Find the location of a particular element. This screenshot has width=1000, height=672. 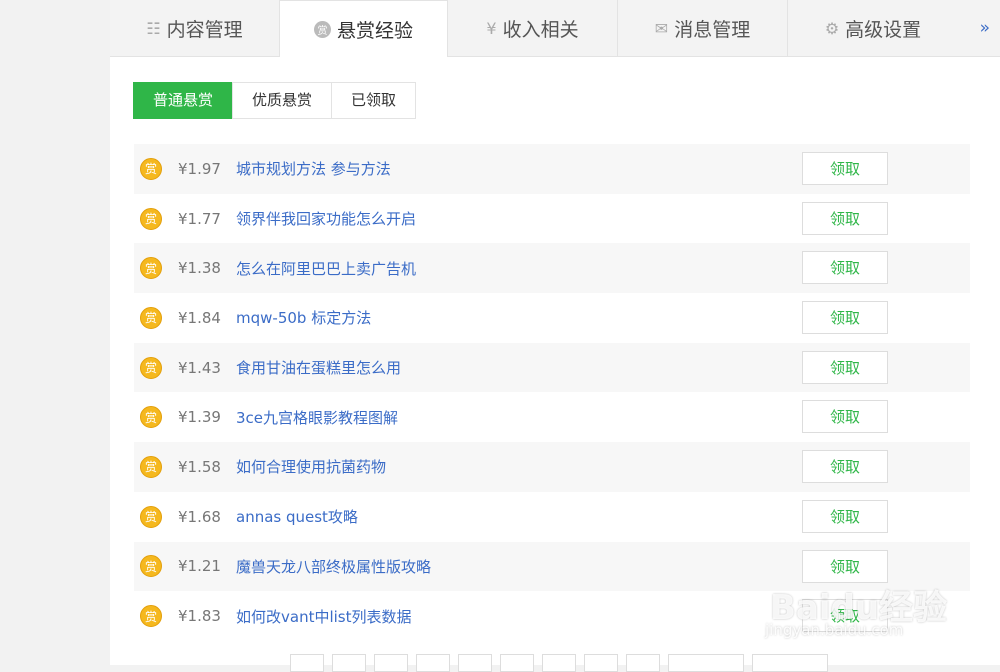

tab-income: ¥ 收入相关 is located at coordinates (533, 28).